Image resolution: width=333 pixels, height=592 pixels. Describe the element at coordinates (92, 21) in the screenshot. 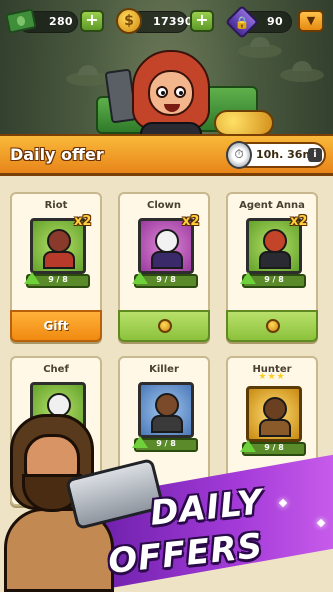

I see `add-cash-button: +` at that location.